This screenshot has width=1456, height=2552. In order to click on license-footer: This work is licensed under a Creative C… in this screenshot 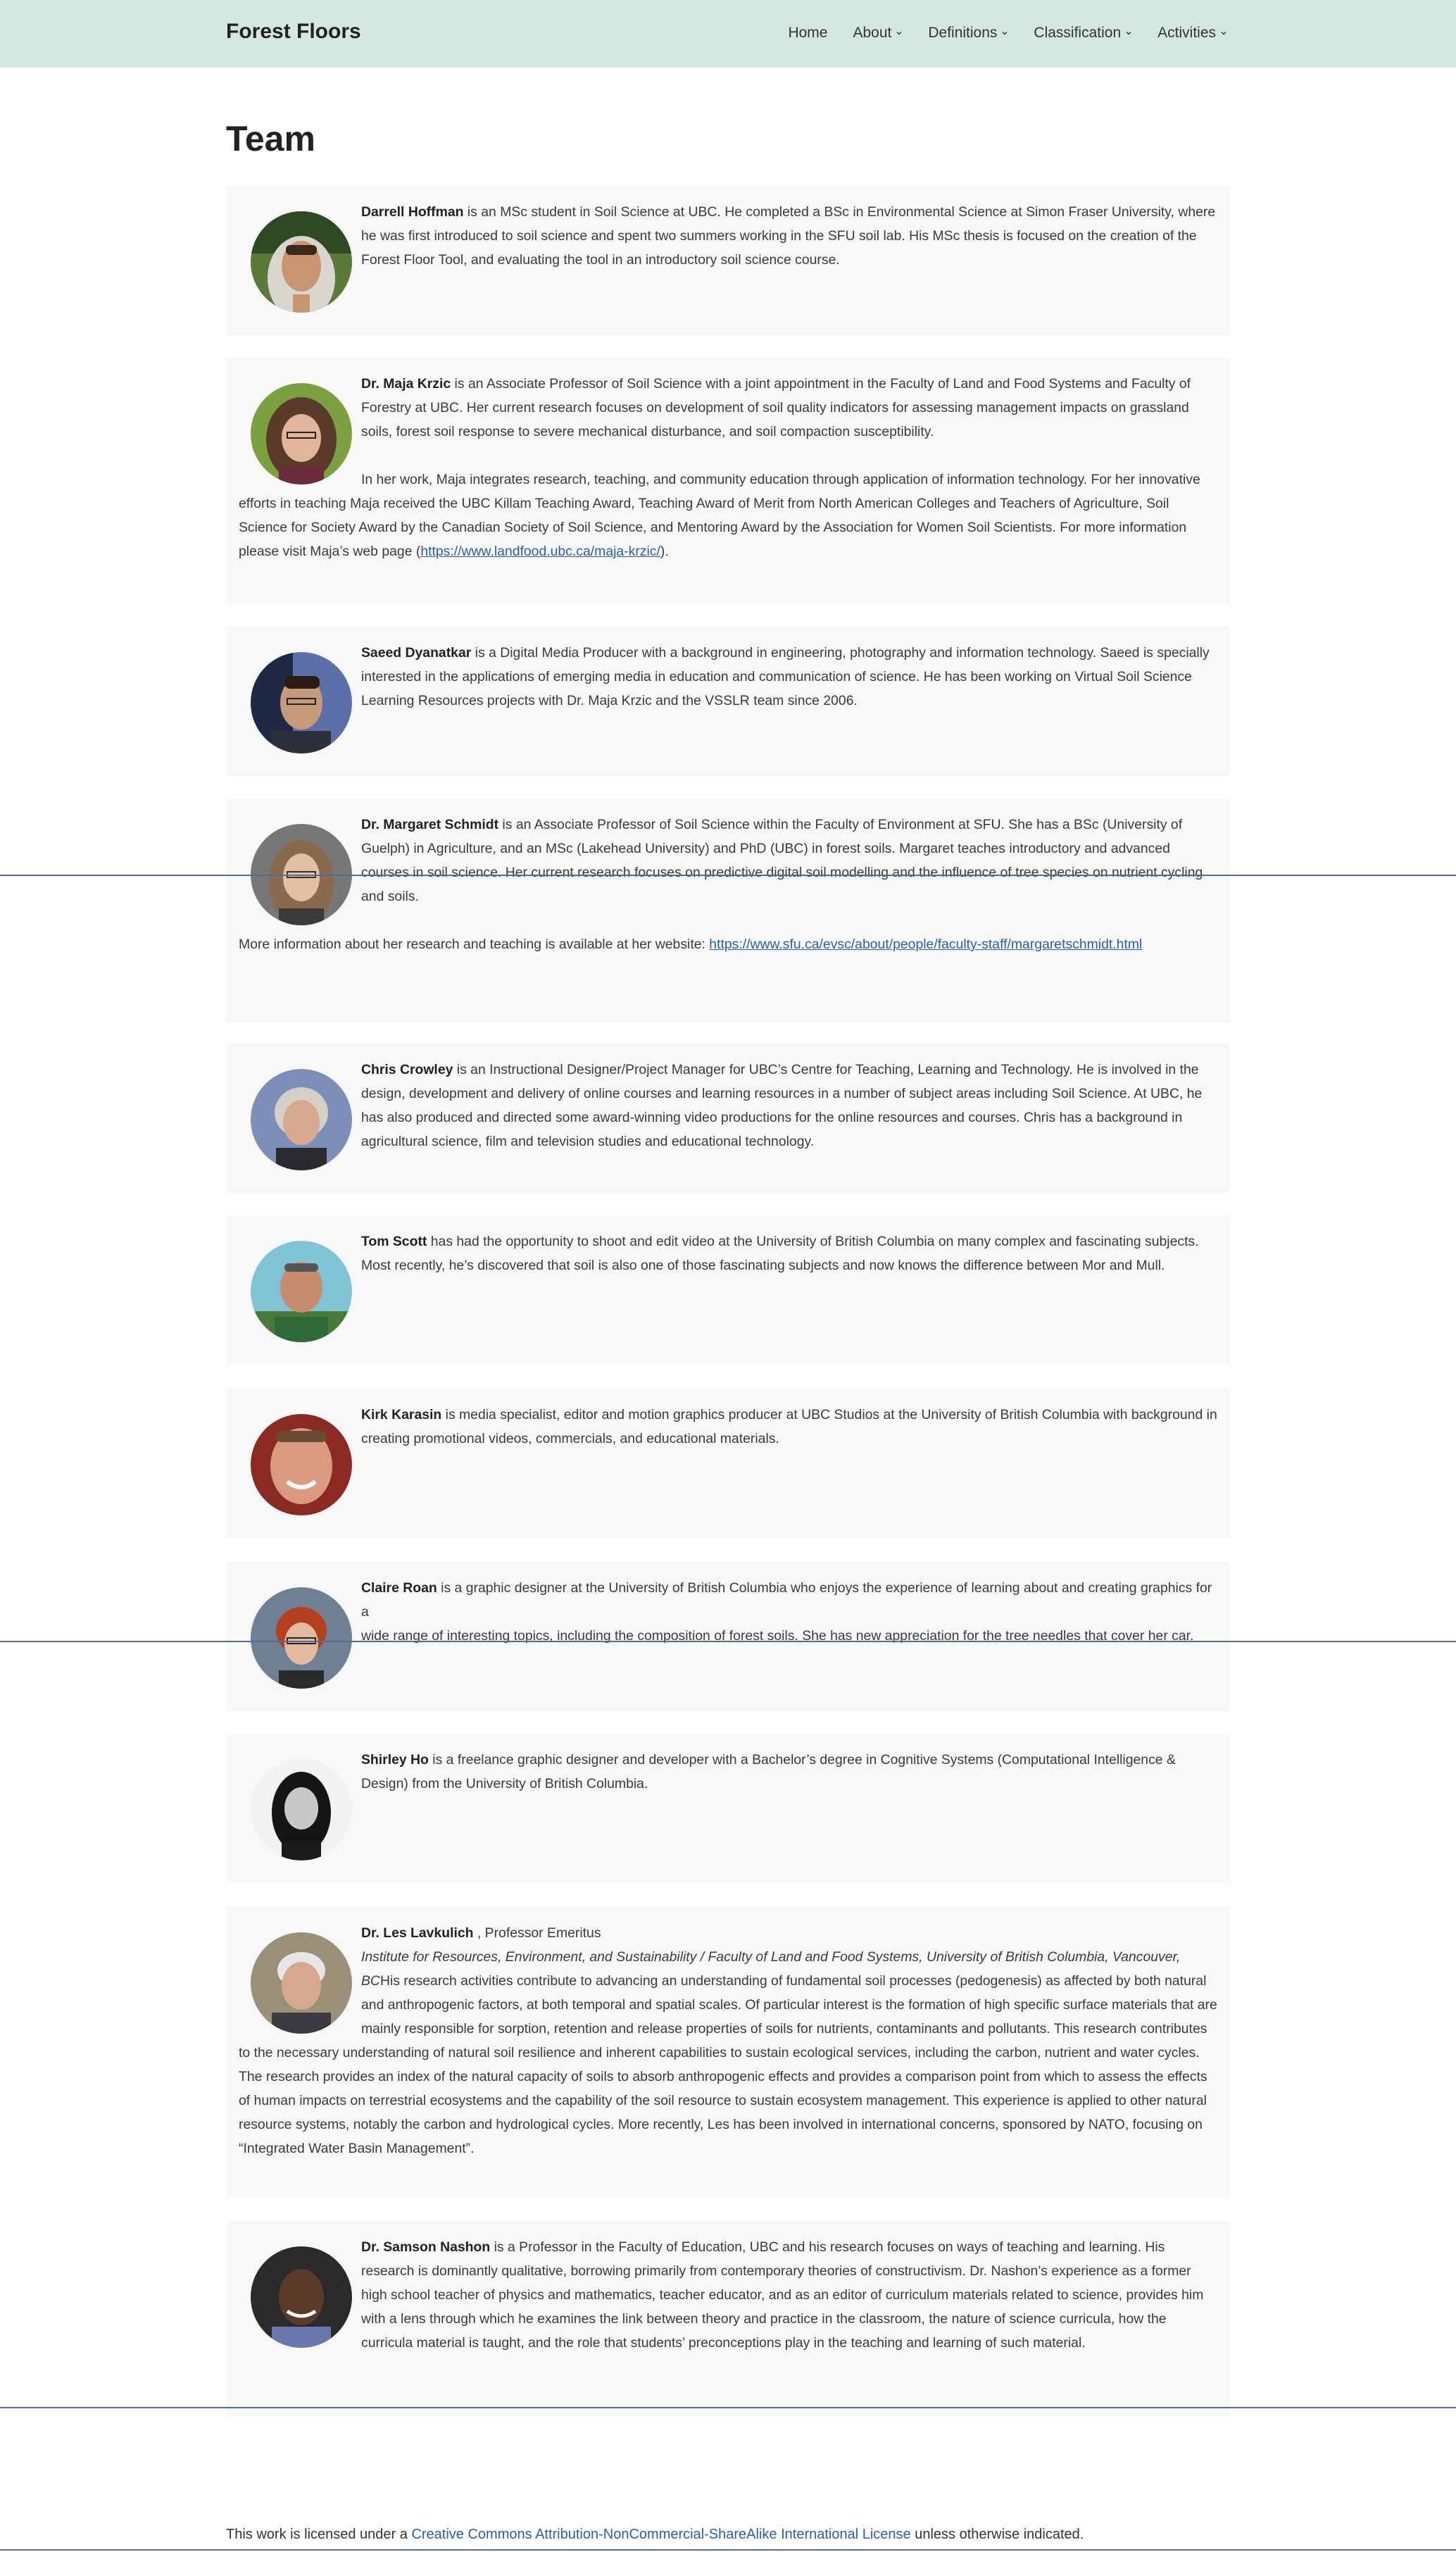, I will do `click(655, 2535)`.